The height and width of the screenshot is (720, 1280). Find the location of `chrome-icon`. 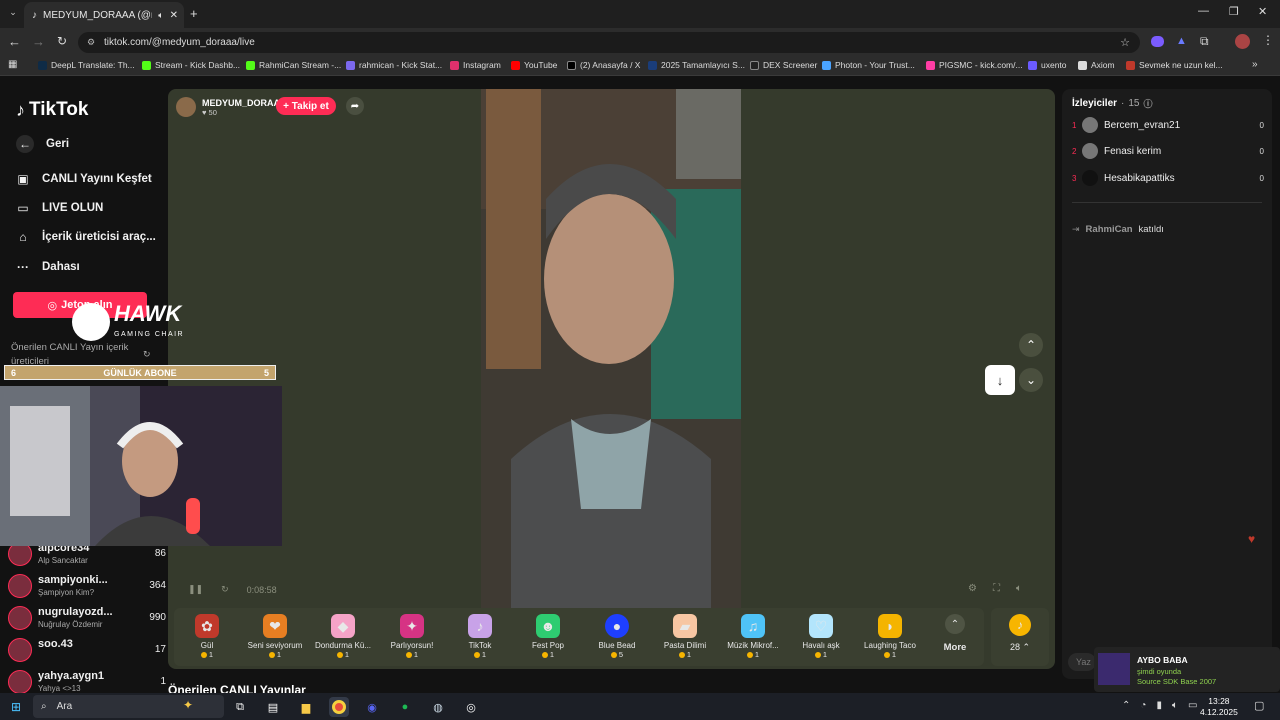

chrome-icon is located at coordinates (339, 707).